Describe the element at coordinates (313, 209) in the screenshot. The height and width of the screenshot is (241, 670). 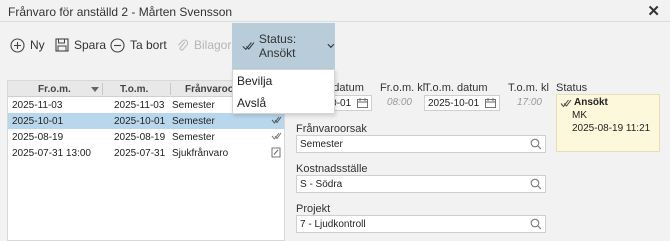
I see `project-label: Projekt` at that location.